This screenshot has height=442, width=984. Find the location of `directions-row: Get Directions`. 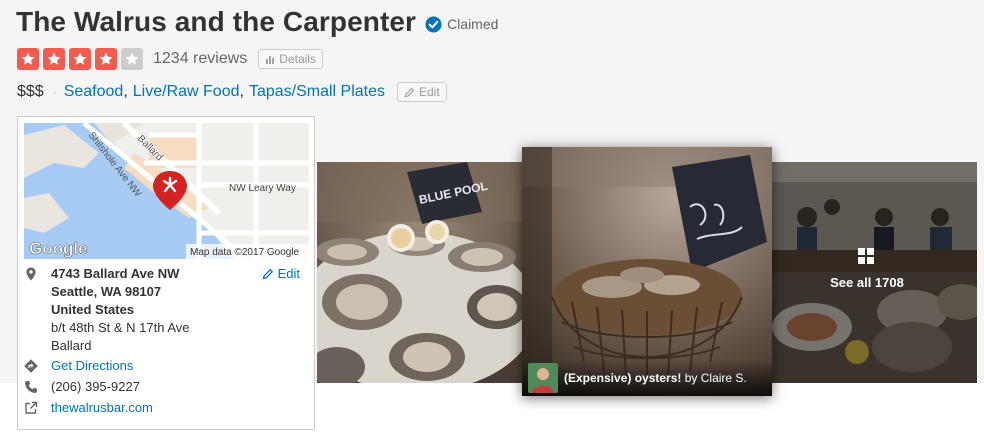

directions-row: Get Directions is located at coordinates (167, 365).